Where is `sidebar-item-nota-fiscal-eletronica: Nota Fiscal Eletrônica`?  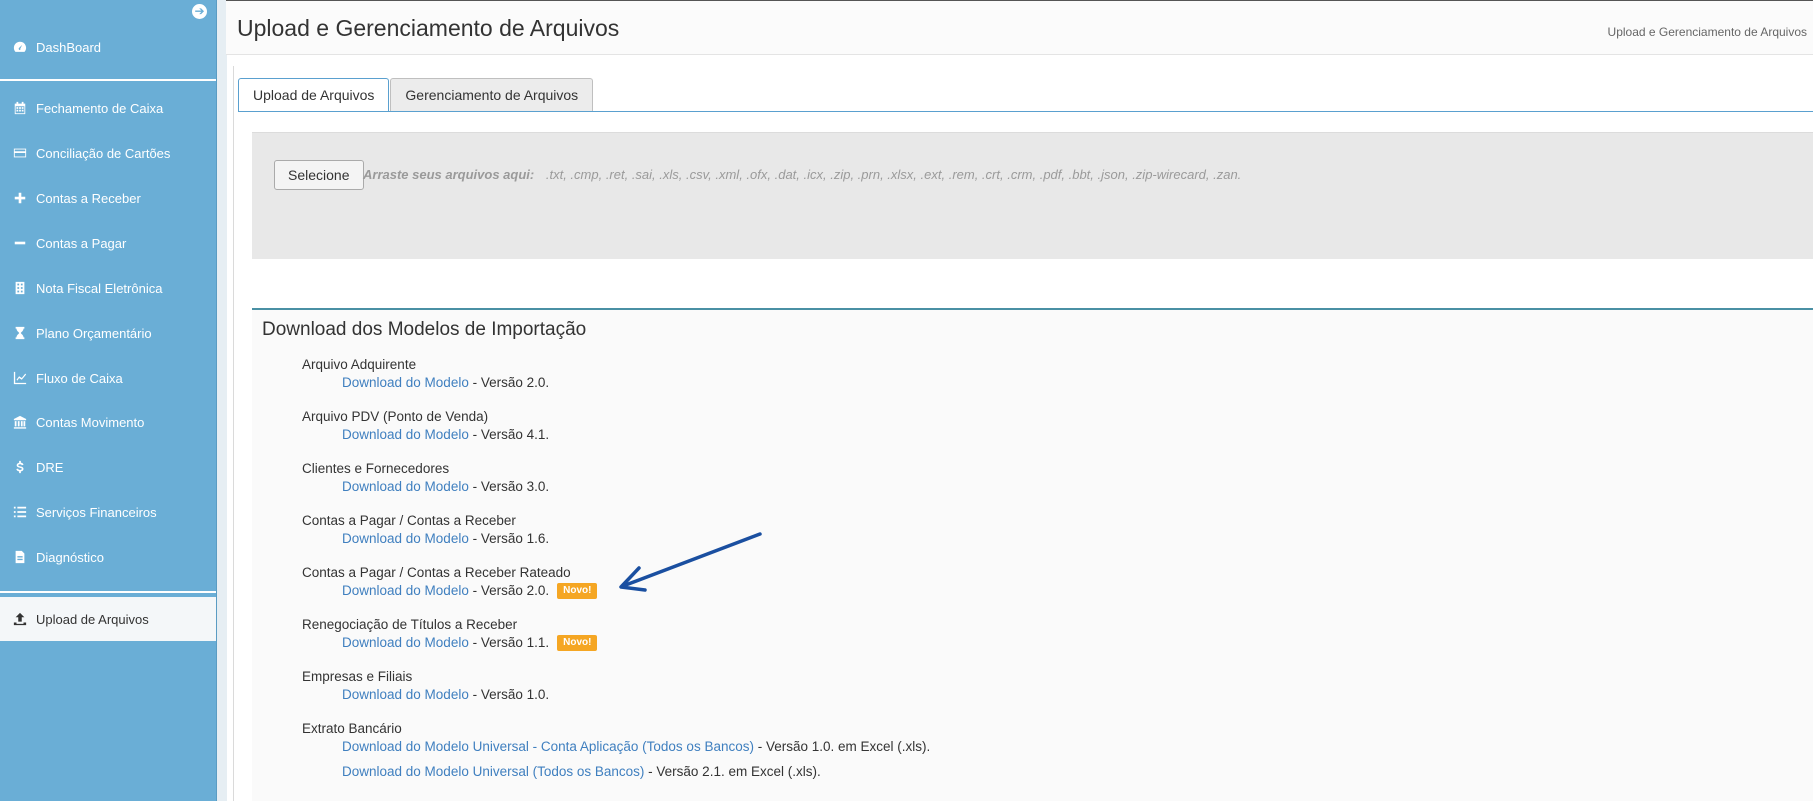 sidebar-item-nota-fiscal-eletronica: Nota Fiscal Eletrônica is located at coordinates (108, 288).